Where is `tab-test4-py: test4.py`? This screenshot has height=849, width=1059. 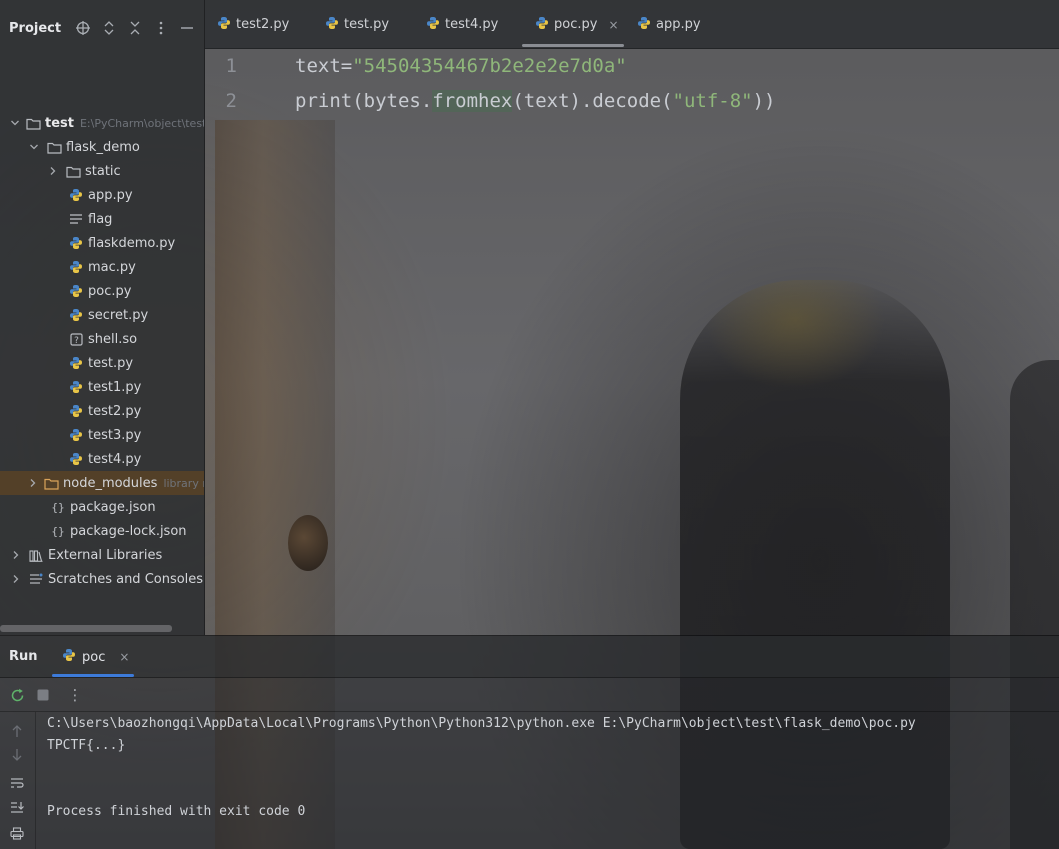 tab-test4-py: test4.py is located at coordinates (462, 24).